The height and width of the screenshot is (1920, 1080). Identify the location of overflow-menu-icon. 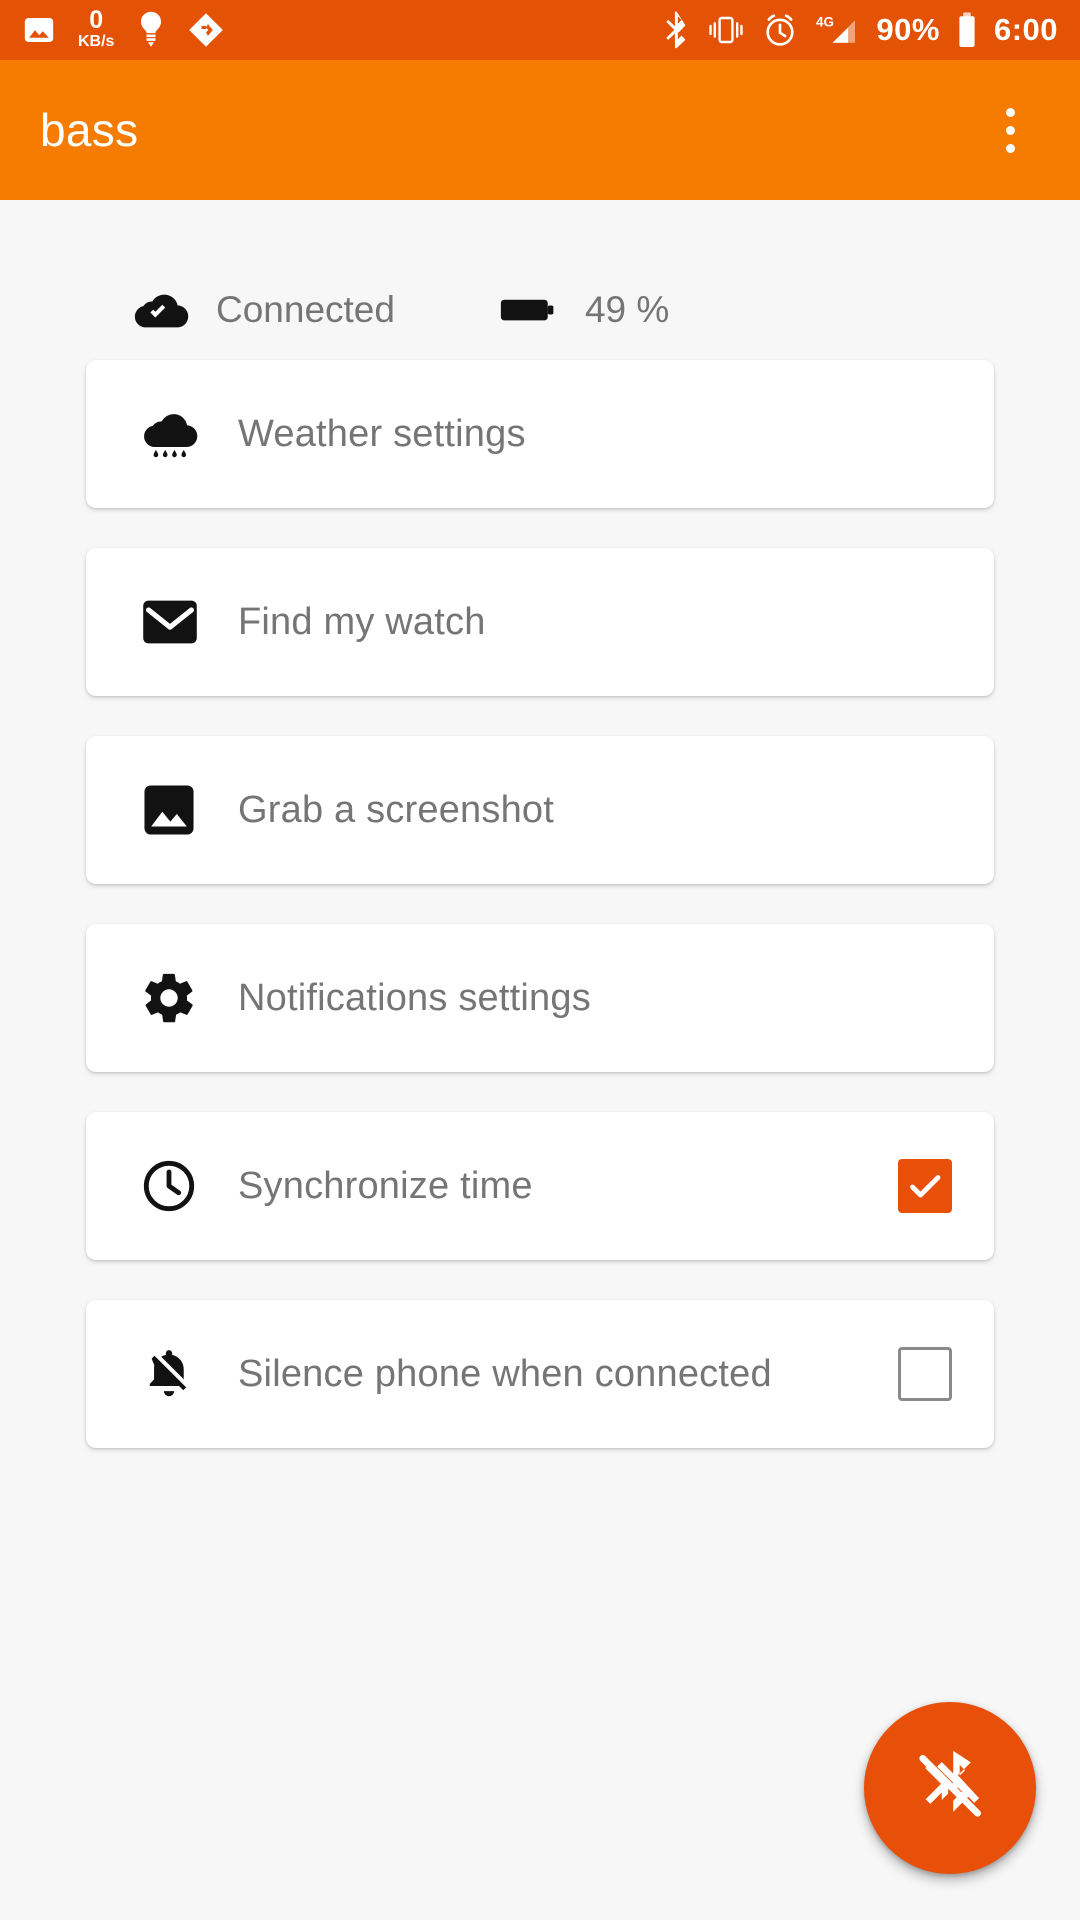
(1010, 130).